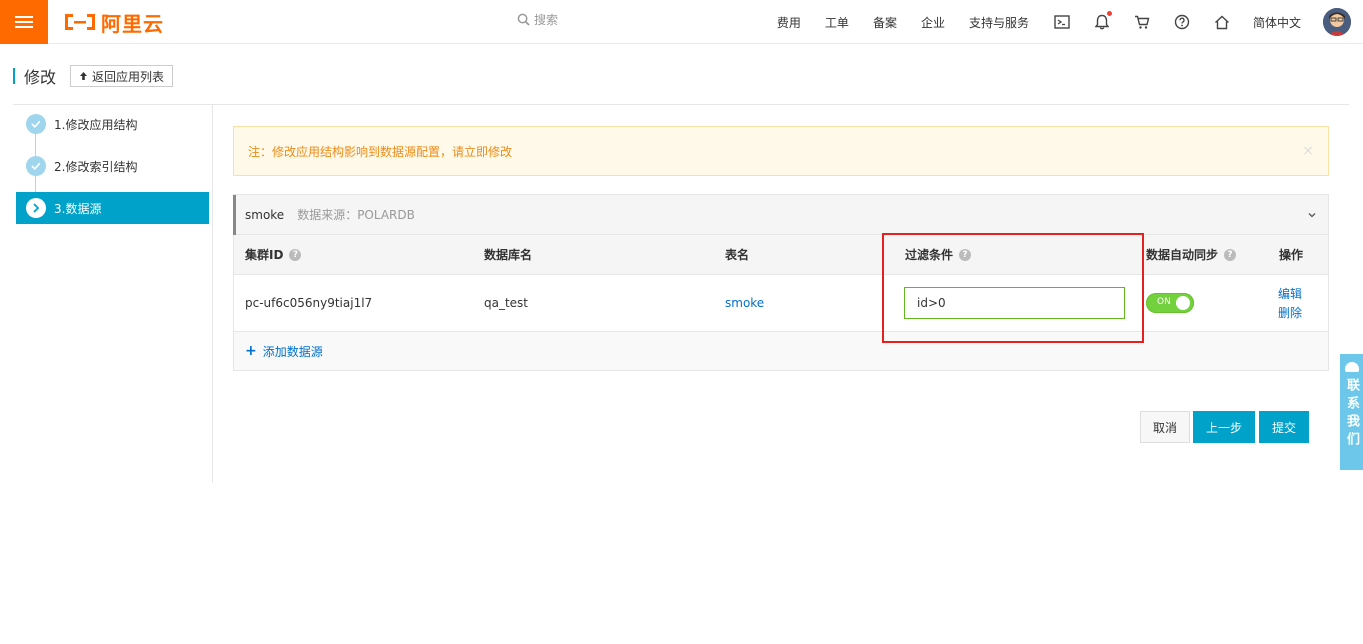  Describe the element at coordinates (309, 303) in the screenshot. I see `cell-cluster-id: pc-uf6c056ny9tiaj1l7` at that location.